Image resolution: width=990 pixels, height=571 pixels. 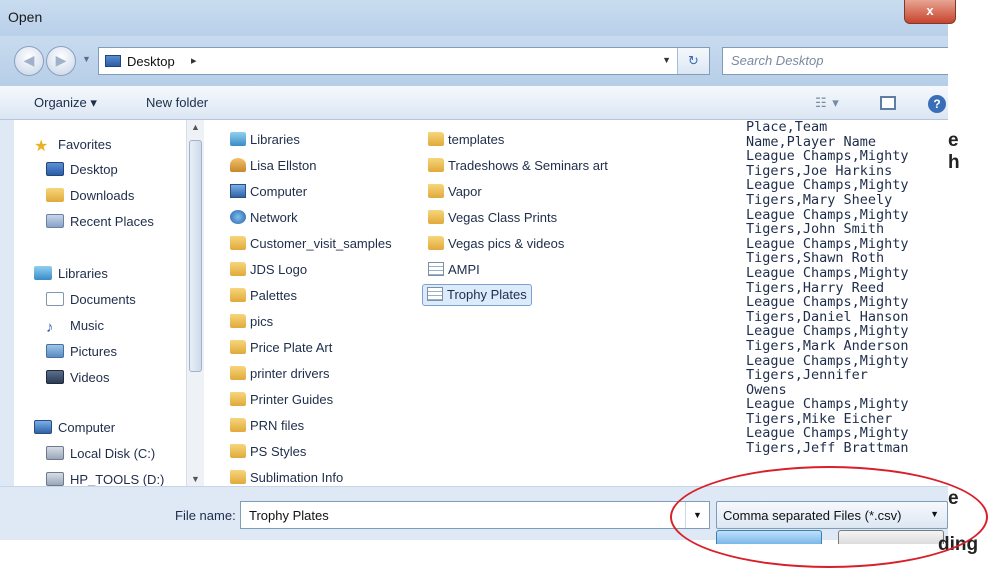 I want to click on preview-line: Tigers,Mike Eicher, so click(x=819, y=418).